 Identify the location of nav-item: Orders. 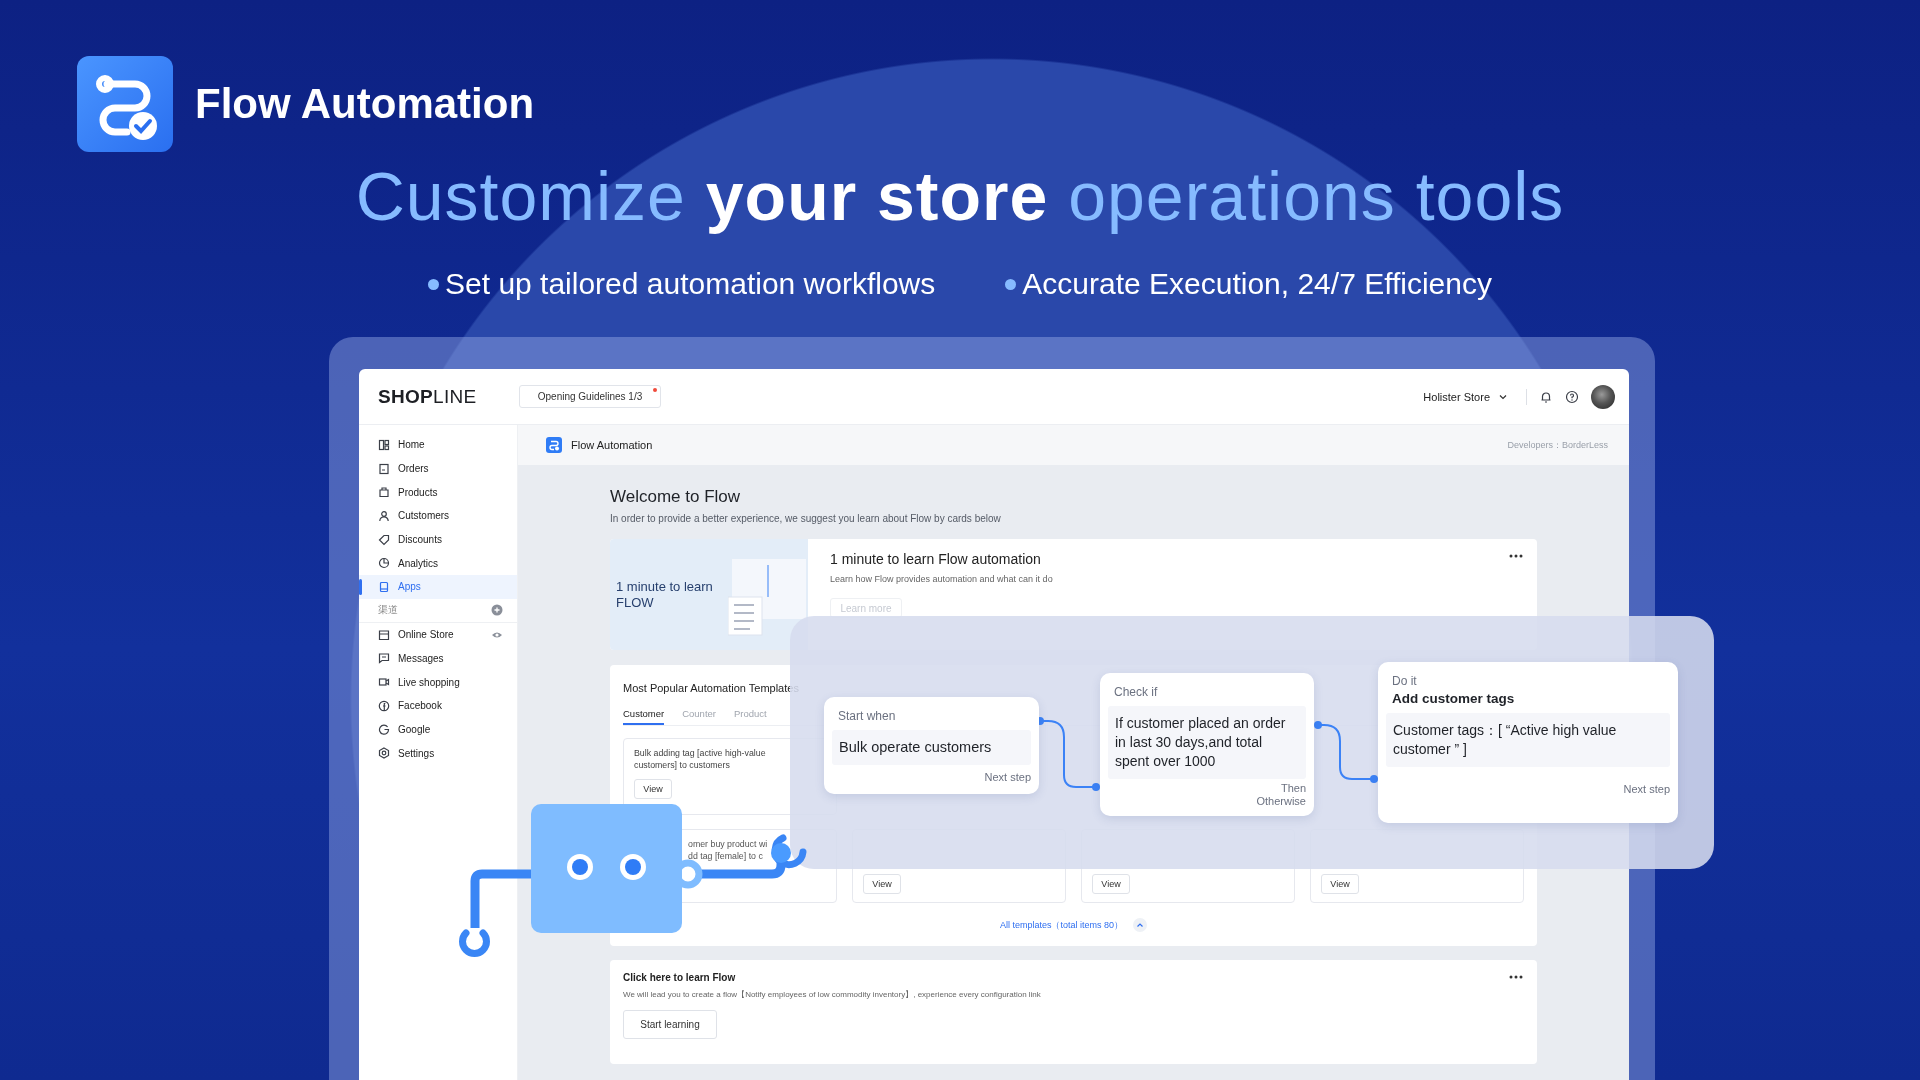
(438, 468).